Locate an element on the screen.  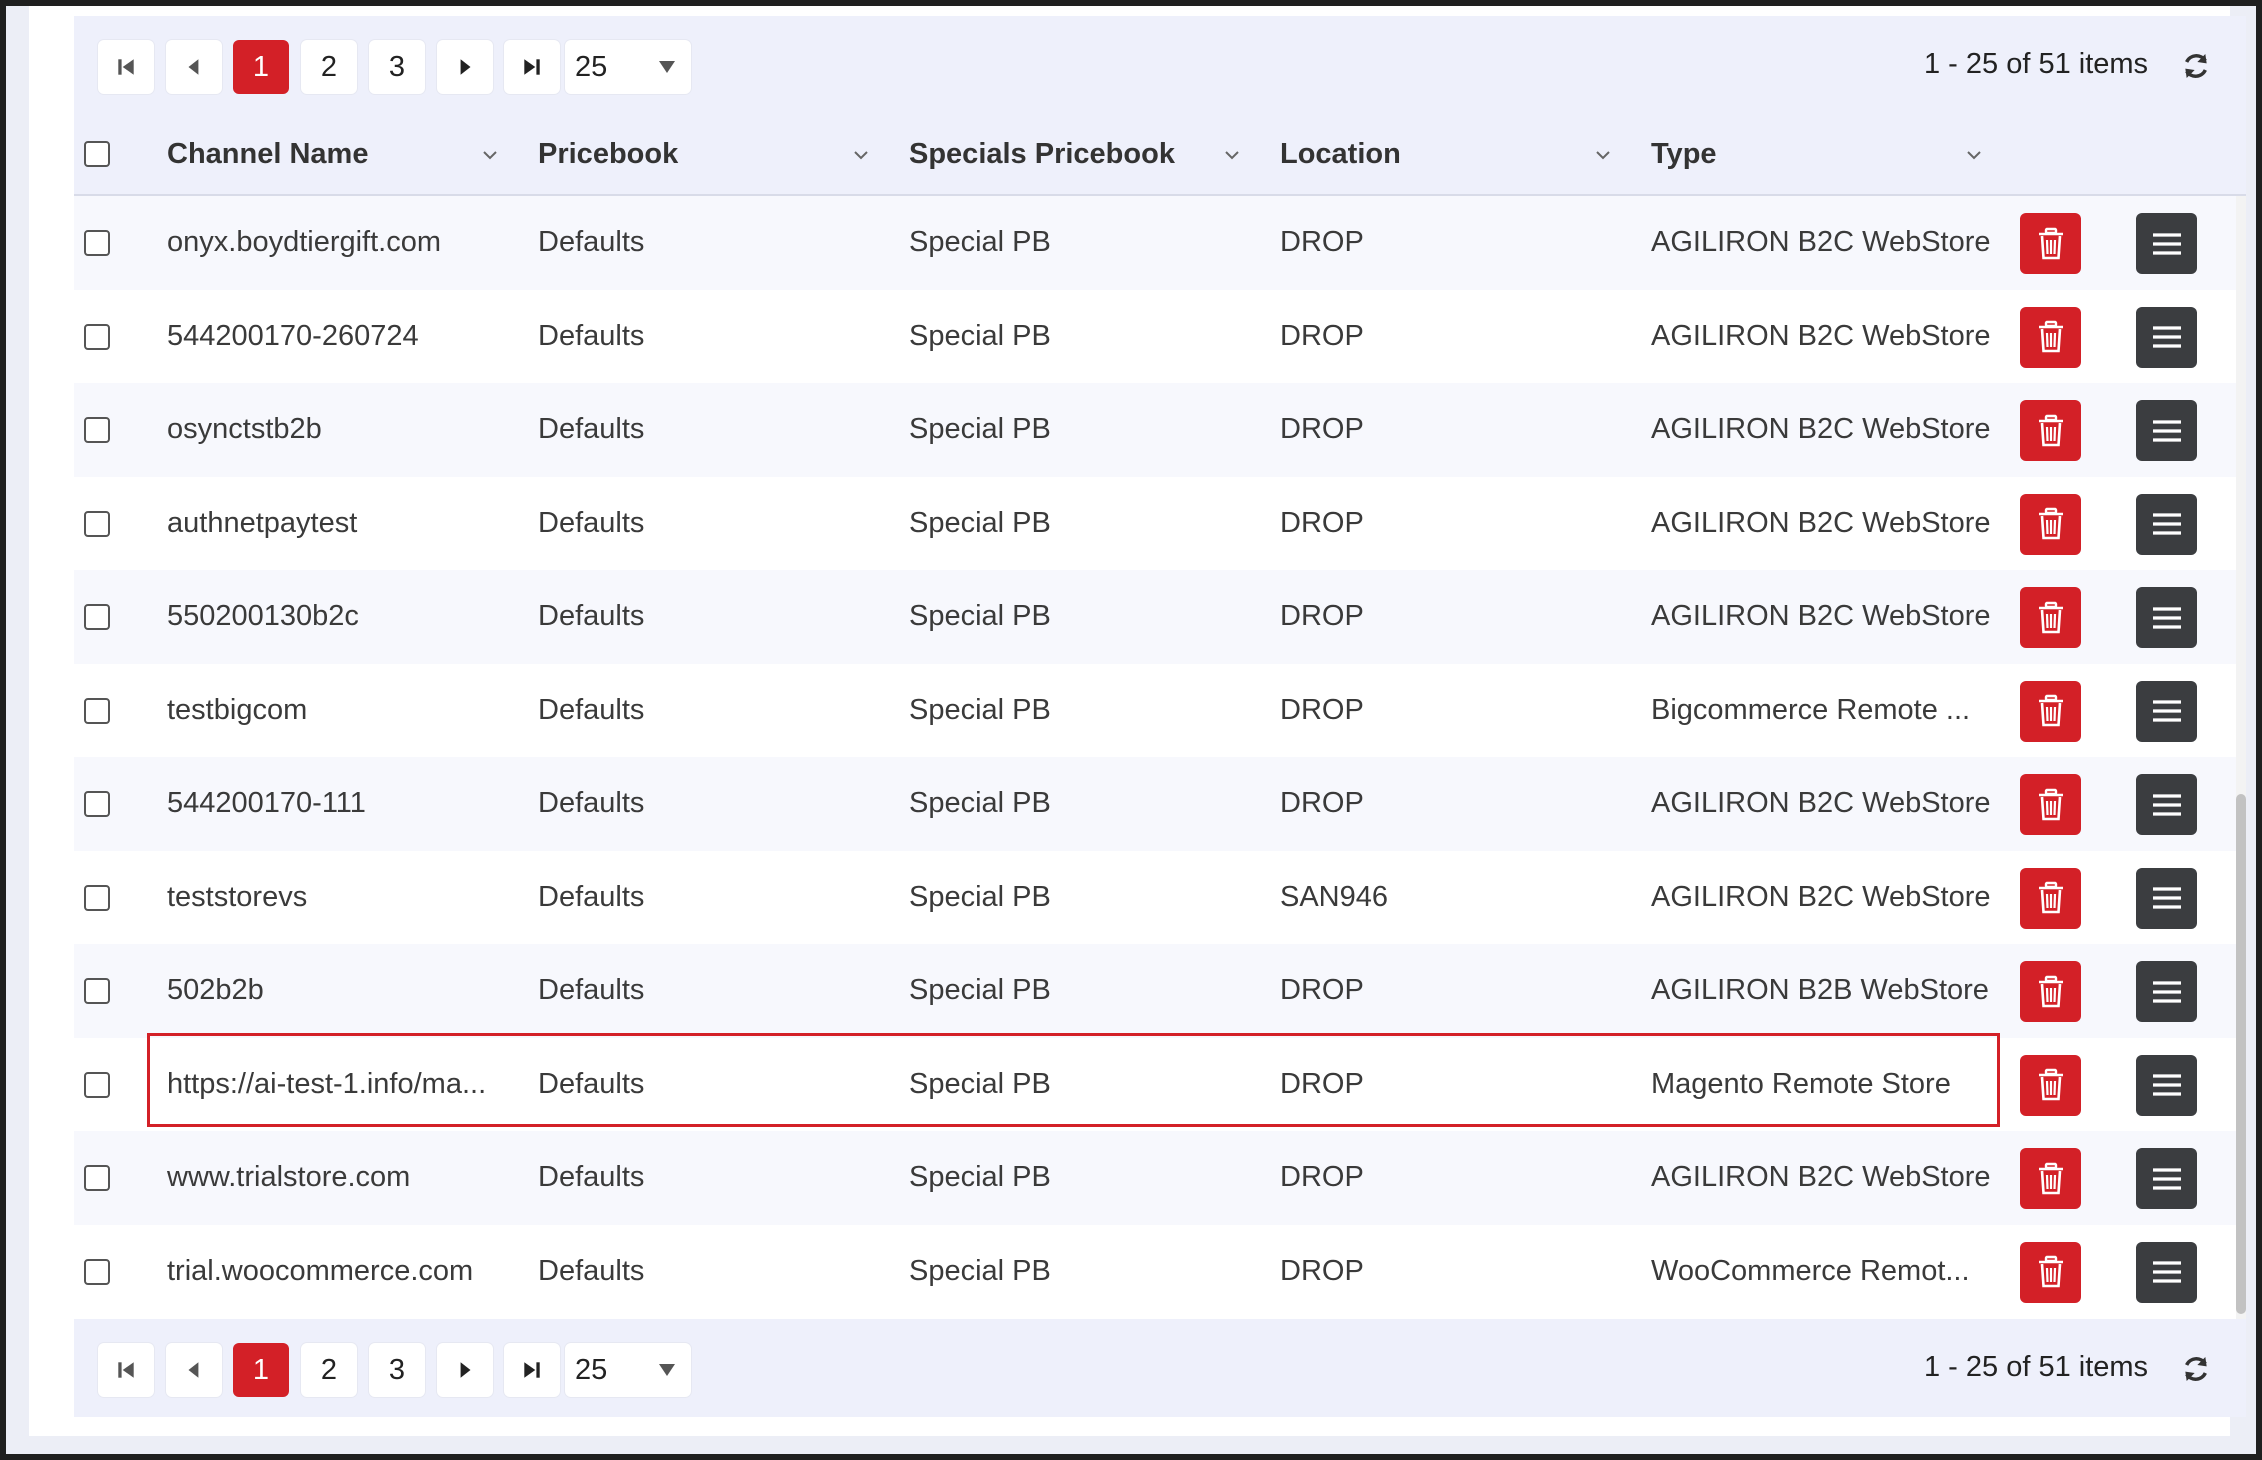
cell-type: Magento Remote Store is located at coordinates (1801, 1083).